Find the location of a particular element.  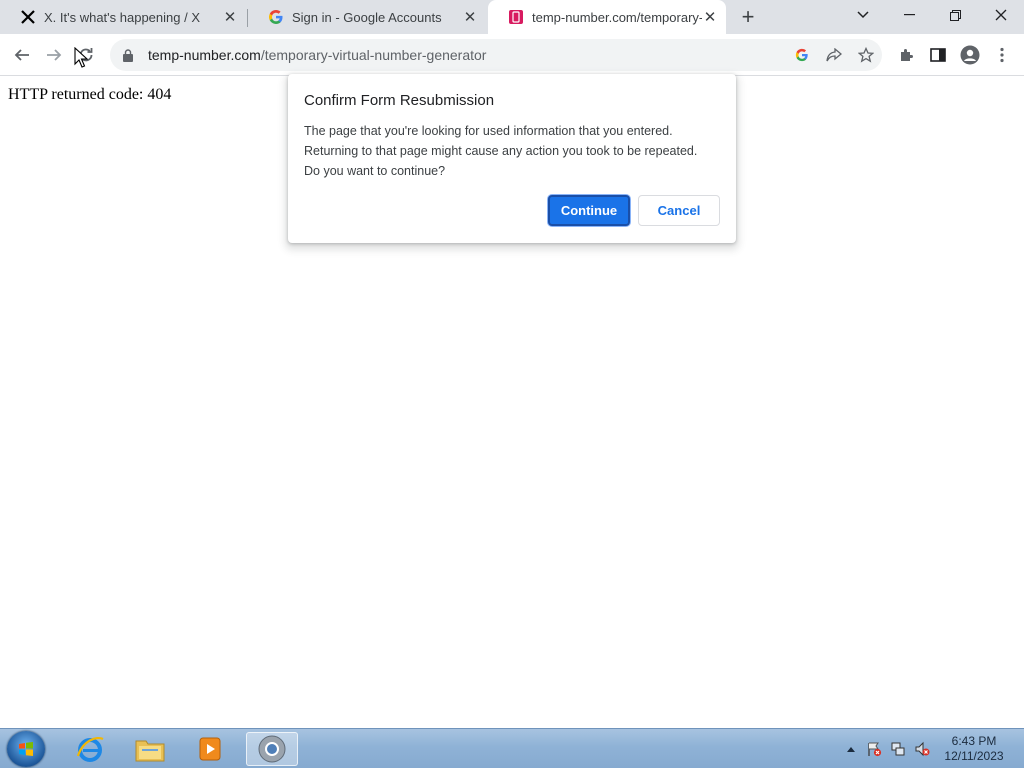

action-center-flag-icon is located at coordinates (874, 749).